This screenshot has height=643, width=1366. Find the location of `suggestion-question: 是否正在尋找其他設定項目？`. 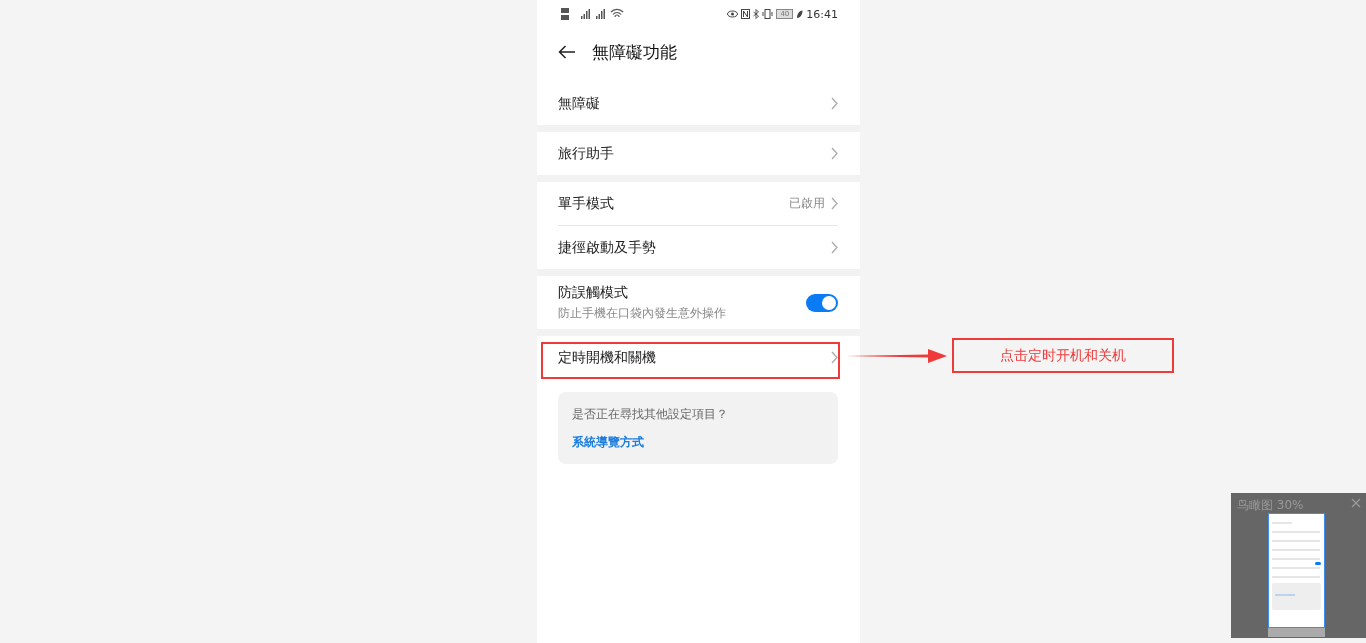

suggestion-question: 是否正在尋找其他設定項目？ is located at coordinates (650, 414).